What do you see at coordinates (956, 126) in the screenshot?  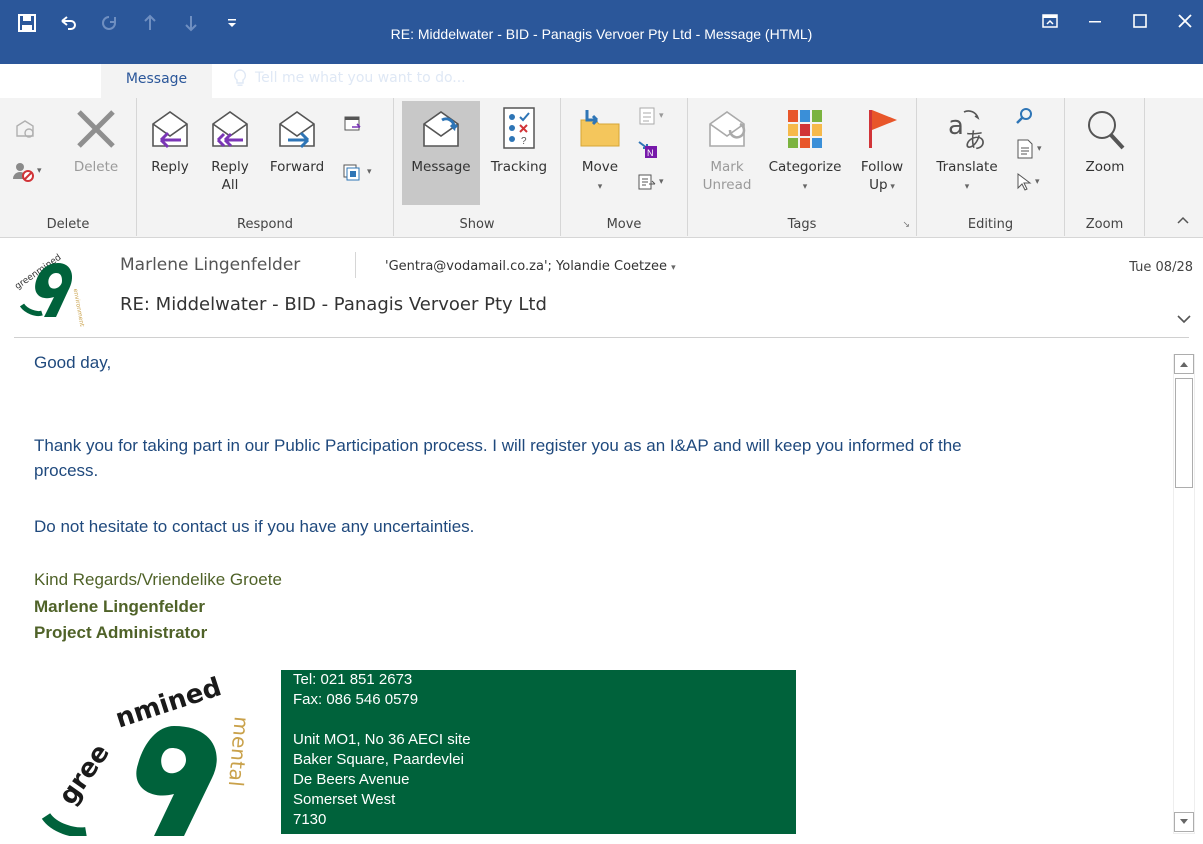 I see `svg-text: a` at bounding box center [956, 126].